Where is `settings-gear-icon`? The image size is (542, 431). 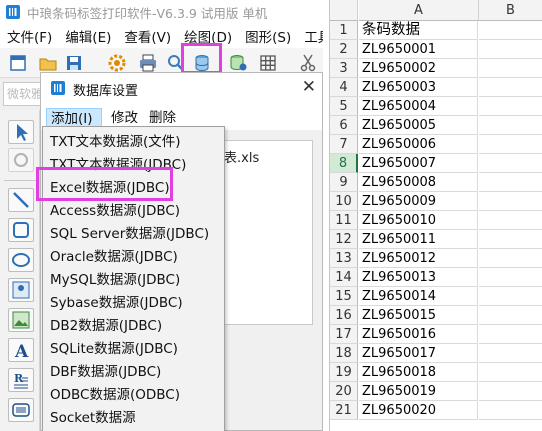 settings-gear-icon is located at coordinates (117, 63).